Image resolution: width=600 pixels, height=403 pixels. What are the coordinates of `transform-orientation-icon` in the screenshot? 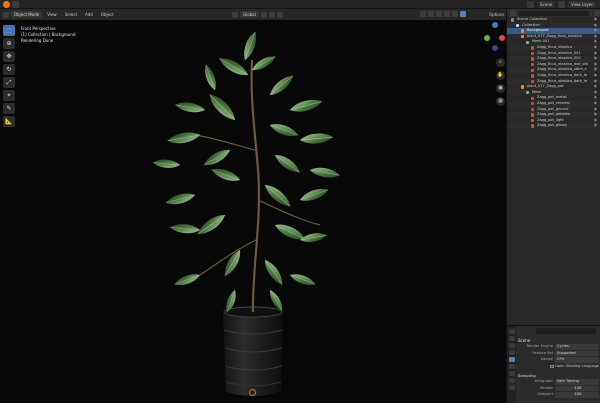 It's located at (235, 14).